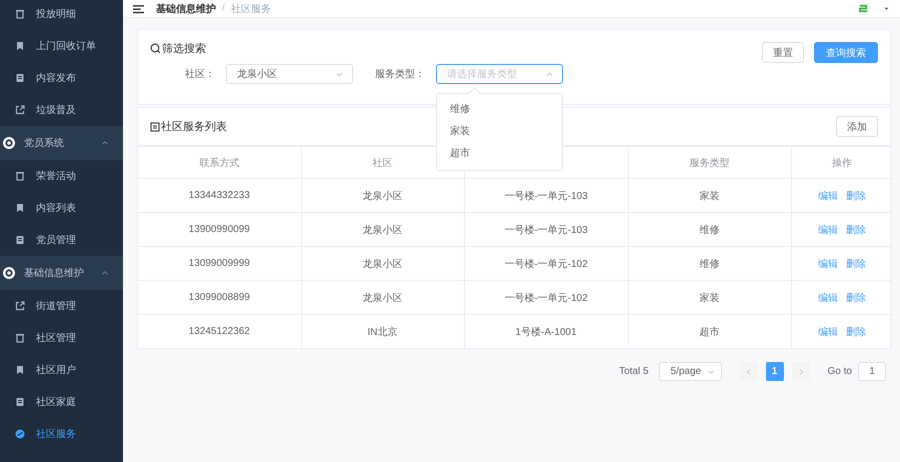 Image resolution: width=900 pixels, height=462 pixels. Describe the element at coordinates (840, 371) in the screenshot. I see `goto-label: Go to` at that location.